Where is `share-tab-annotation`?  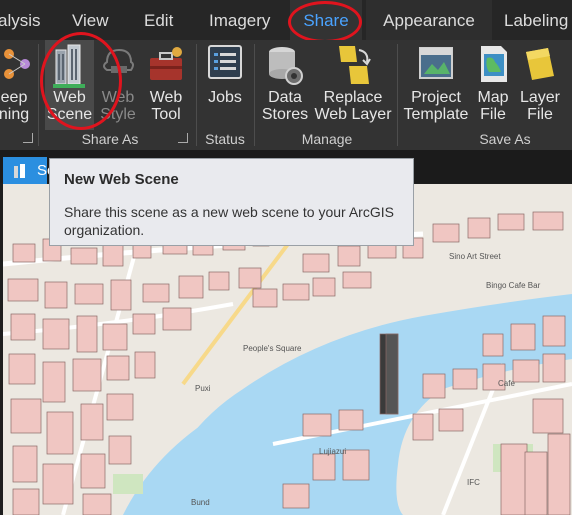 share-tab-annotation is located at coordinates (325, 22).